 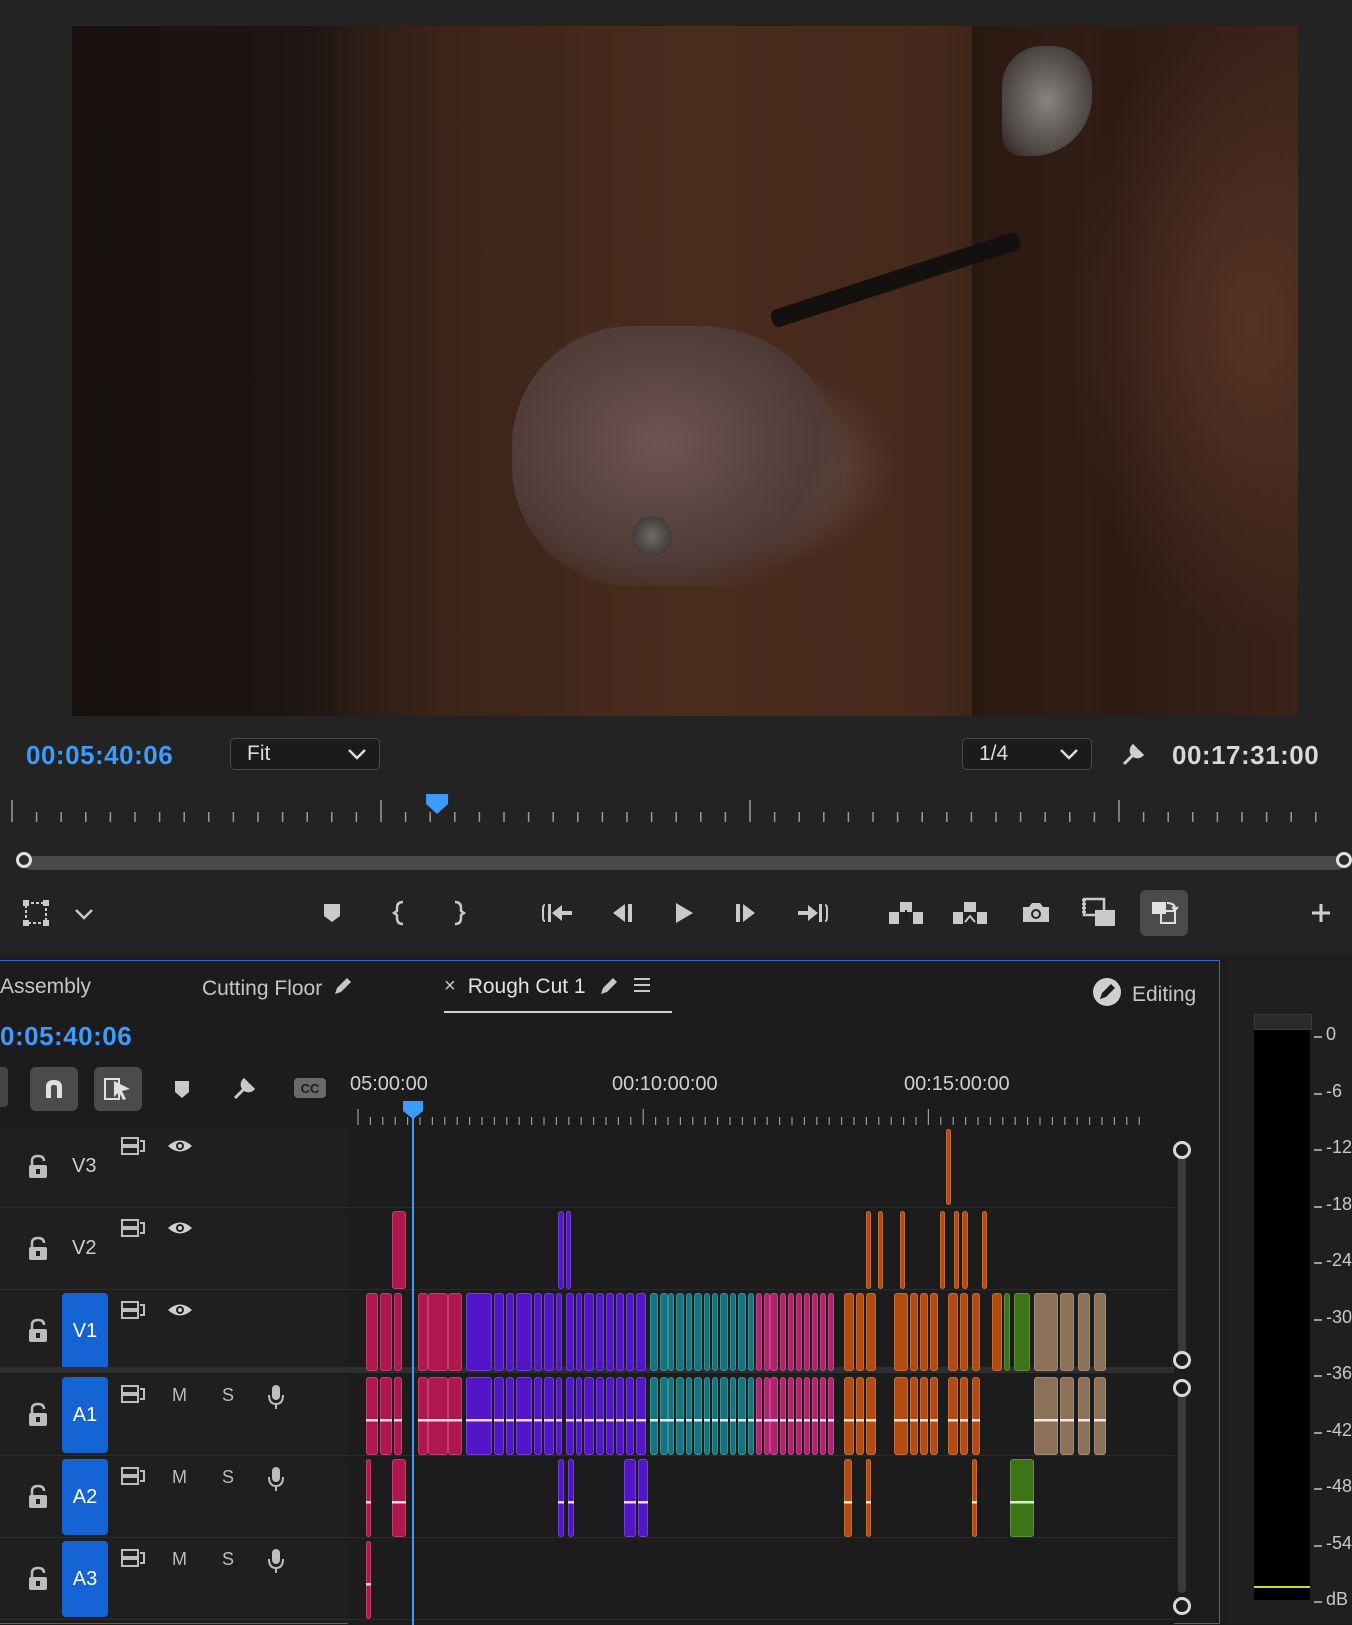 What do you see at coordinates (182, 1089) in the screenshot?
I see `add-marker-icon` at bounding box center [182, 1089].